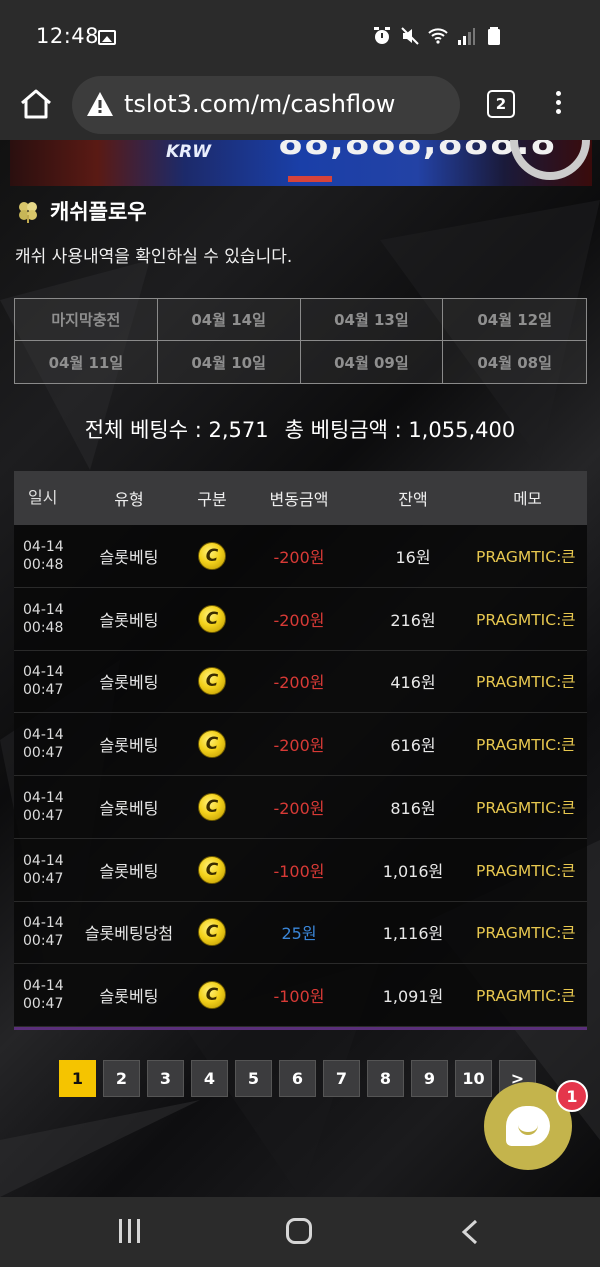 The height and width of the screenshot is (1267, 600). I want to click on date-filter-0412: 04월 12일, so click(514, 320).